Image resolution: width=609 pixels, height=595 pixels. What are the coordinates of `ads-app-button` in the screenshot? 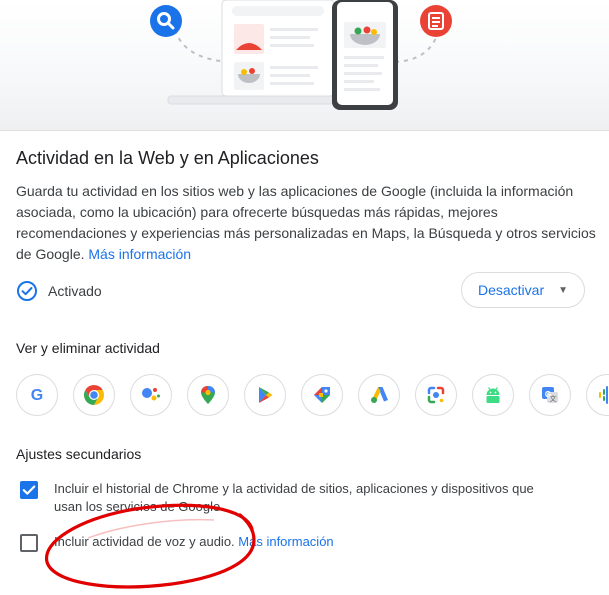 It's located at (379, 395).